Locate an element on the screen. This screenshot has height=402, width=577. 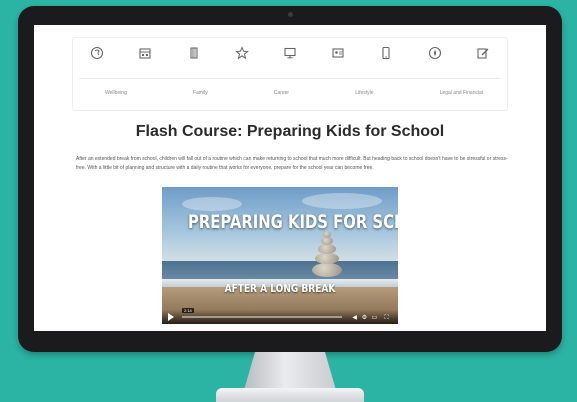
icon-row is located at coordinates (290, 53).